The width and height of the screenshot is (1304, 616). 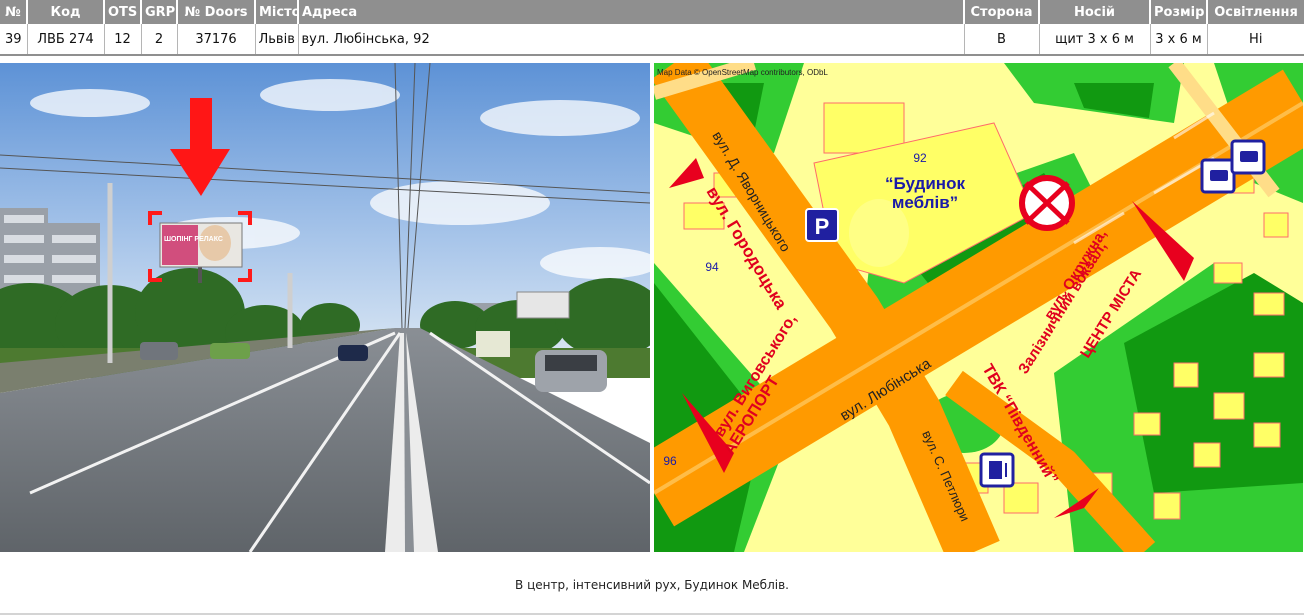 I want to click on billboard-text: ШОПІНГ РЕЛАКС, so click(x=193, y=239).